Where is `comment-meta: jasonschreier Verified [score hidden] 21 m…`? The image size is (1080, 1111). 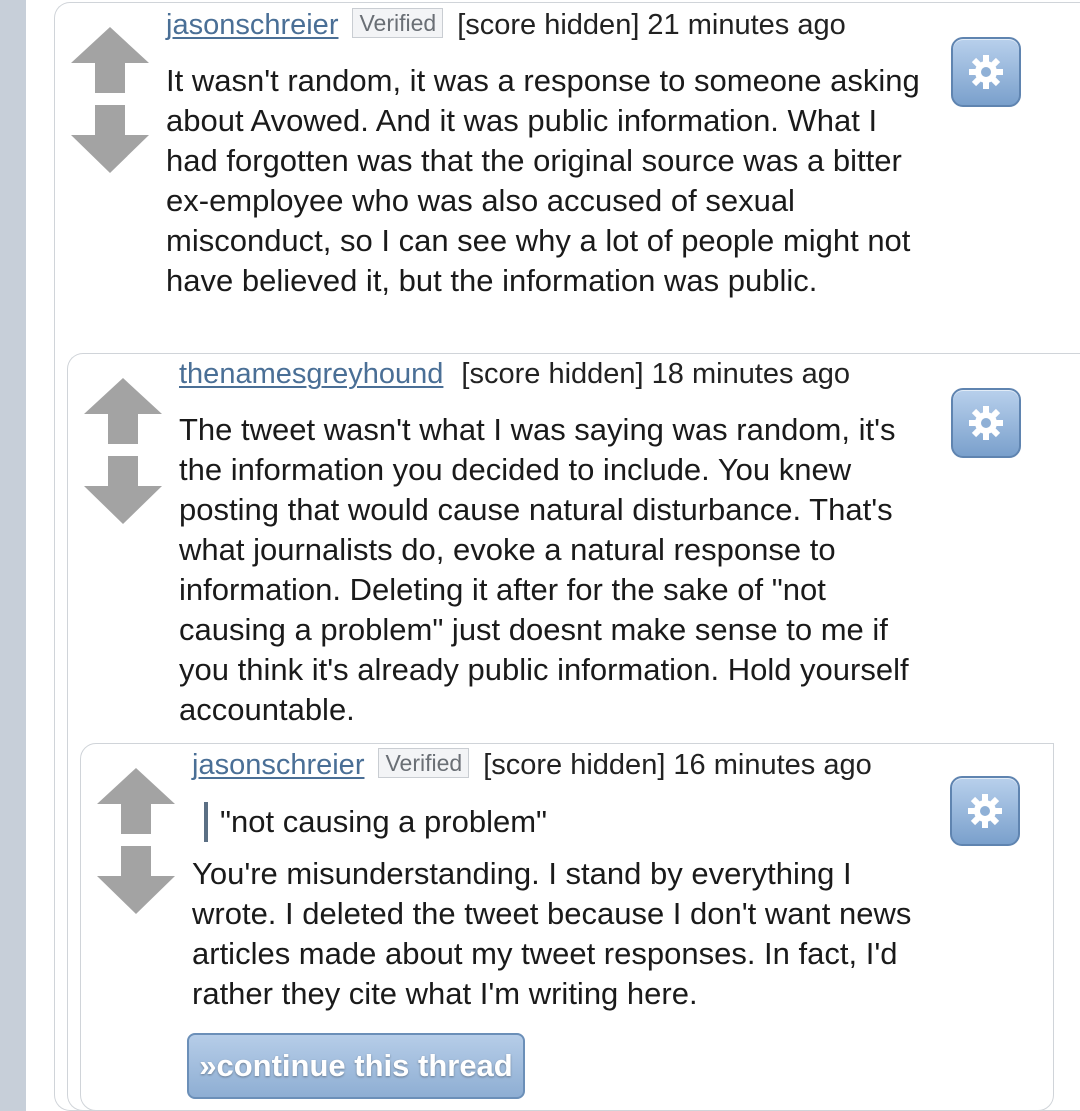 comment-meta: jasonschreier Verified [score hidden] 21 m… is located at coordinates (506, 25).